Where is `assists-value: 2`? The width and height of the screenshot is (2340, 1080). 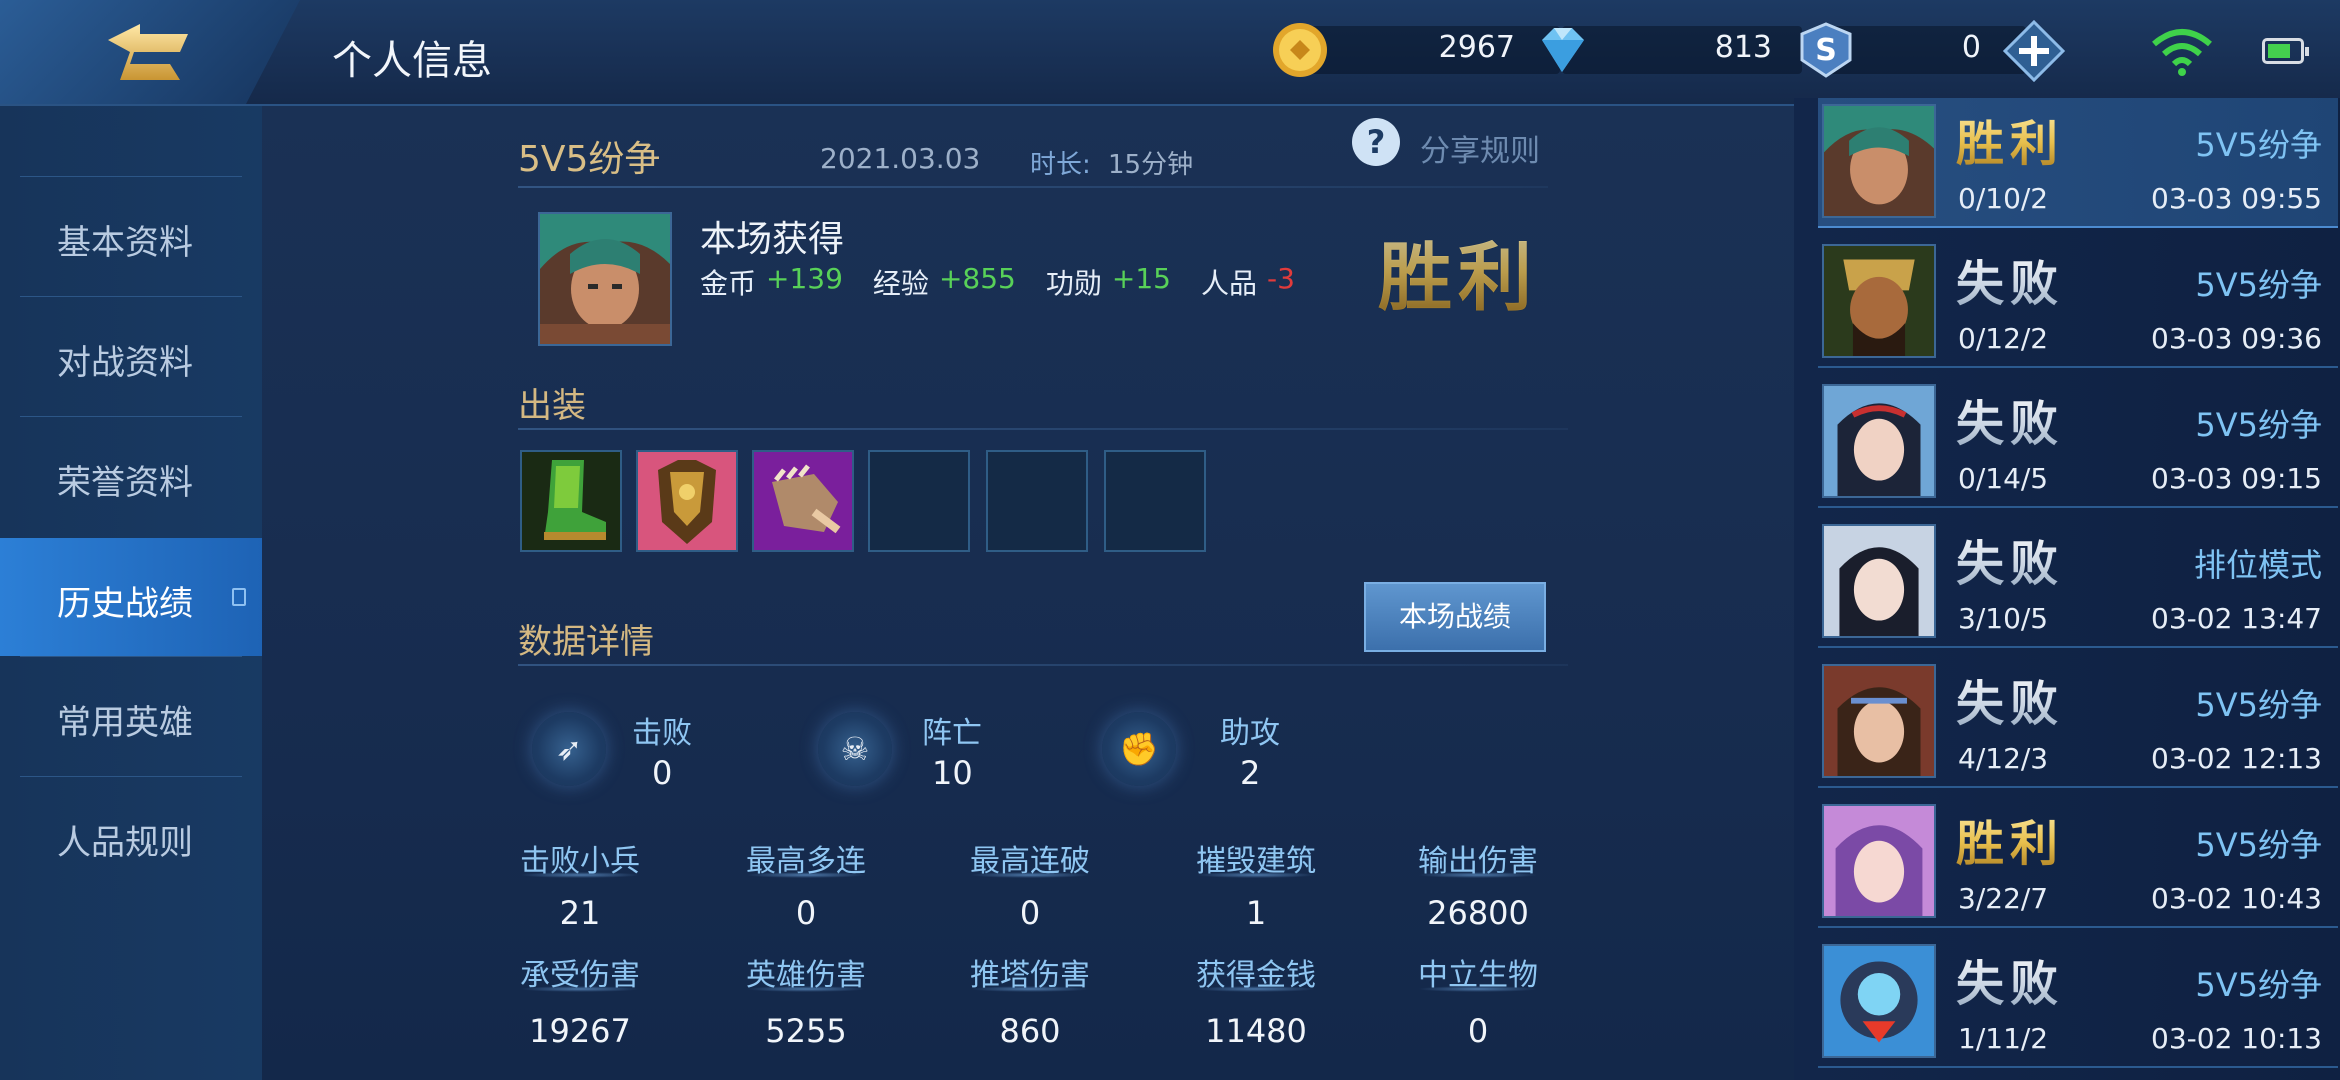
assists-value: 2 is located at coordinates (1250, 773).